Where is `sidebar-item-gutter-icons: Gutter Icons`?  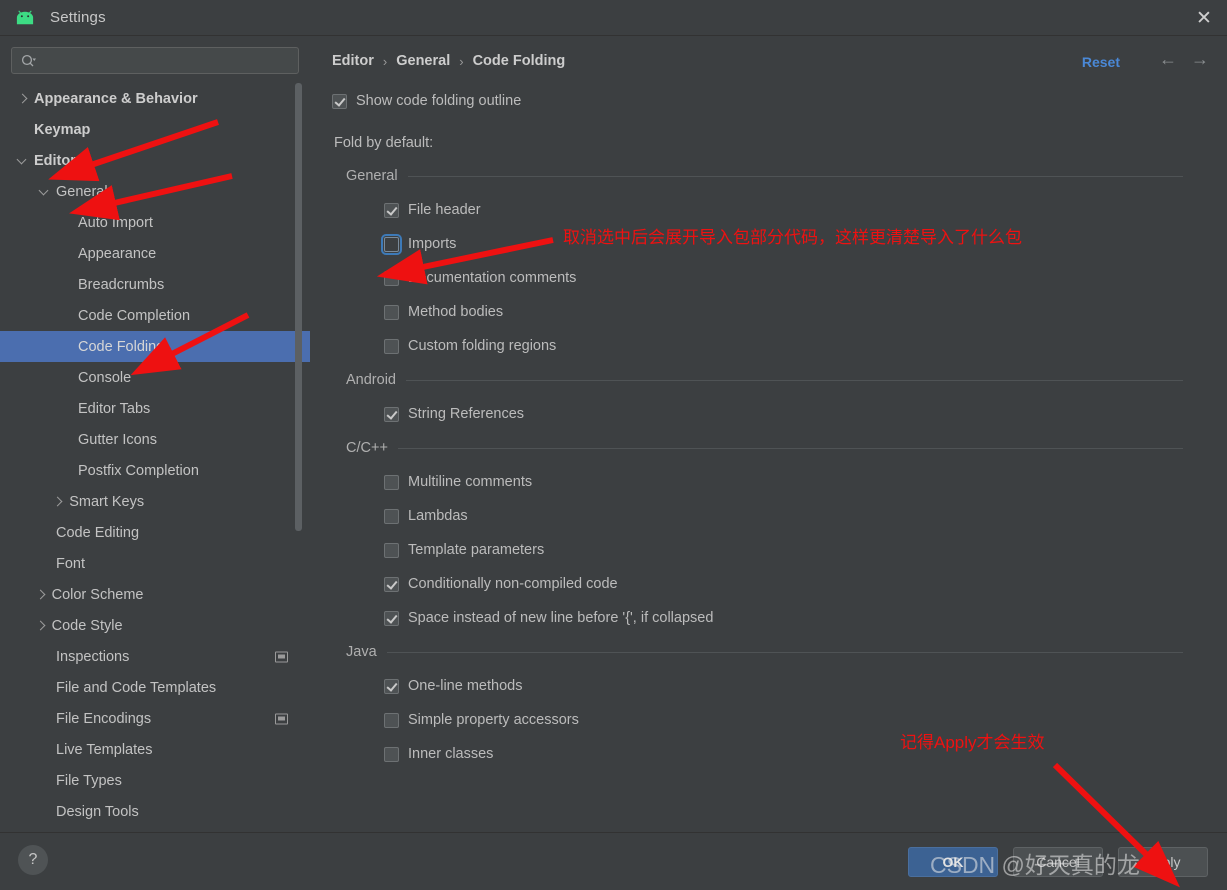
sidebar-item-gutter-icons: Gutter Icons is located at coordinates (155, 439).